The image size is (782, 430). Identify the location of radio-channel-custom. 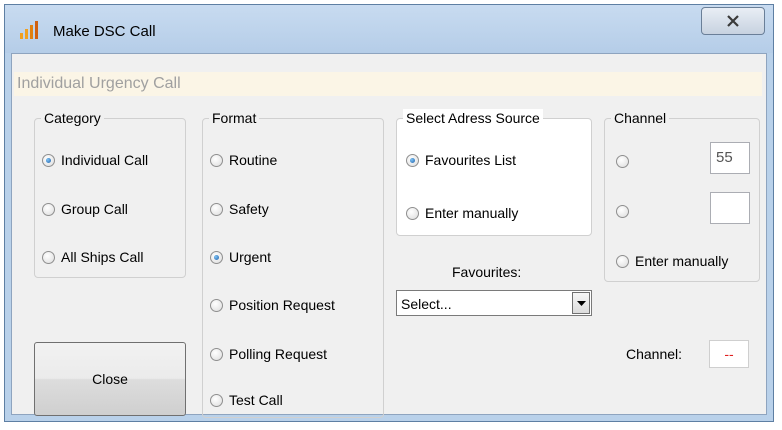
(625, 211).